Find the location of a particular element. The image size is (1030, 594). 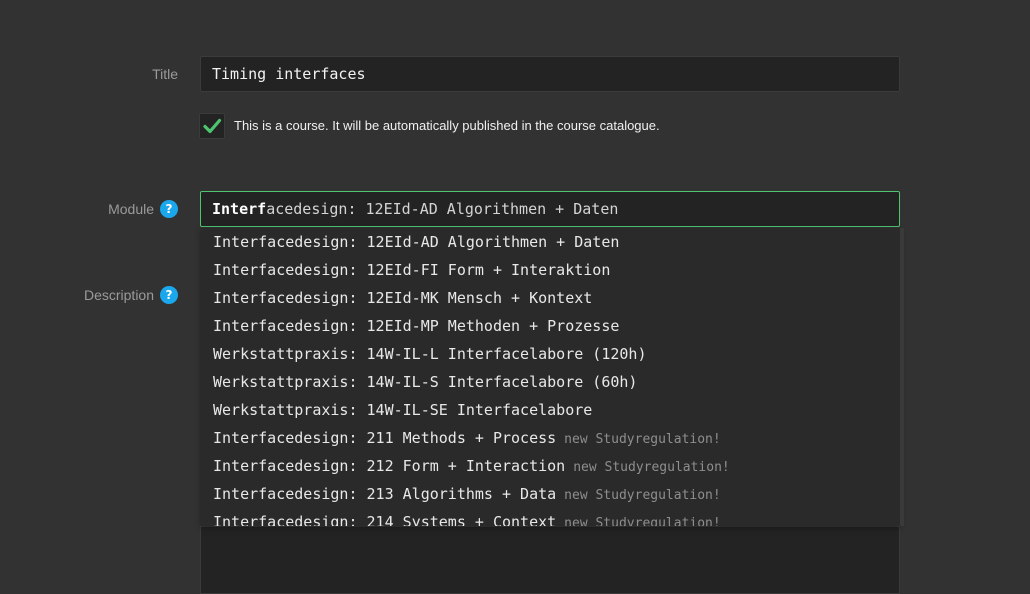

module-label-text: Module is located at coordinates (131, 209).